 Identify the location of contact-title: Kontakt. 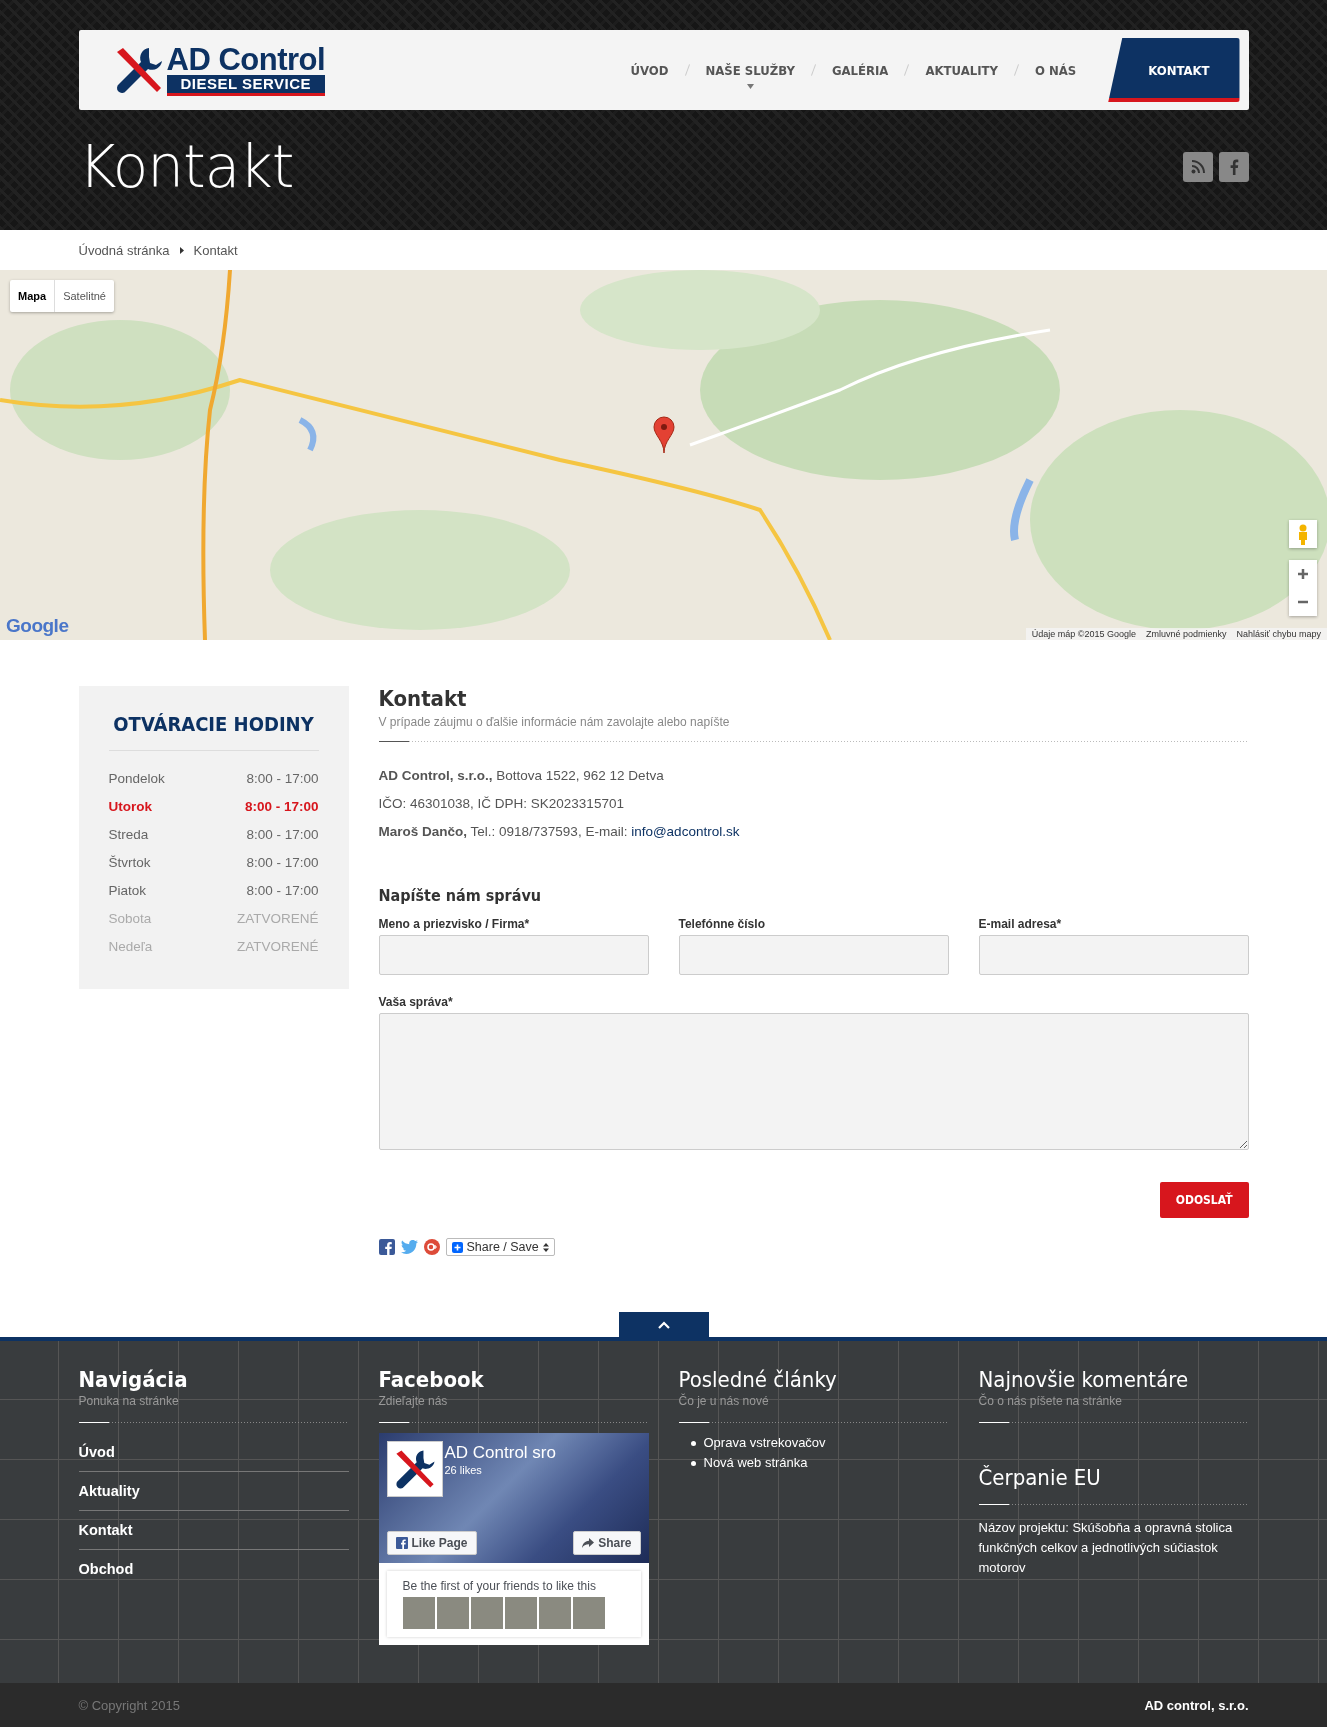
(423, 698).